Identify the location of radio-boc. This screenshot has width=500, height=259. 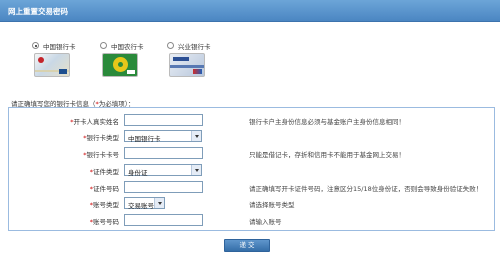
(35, 45).